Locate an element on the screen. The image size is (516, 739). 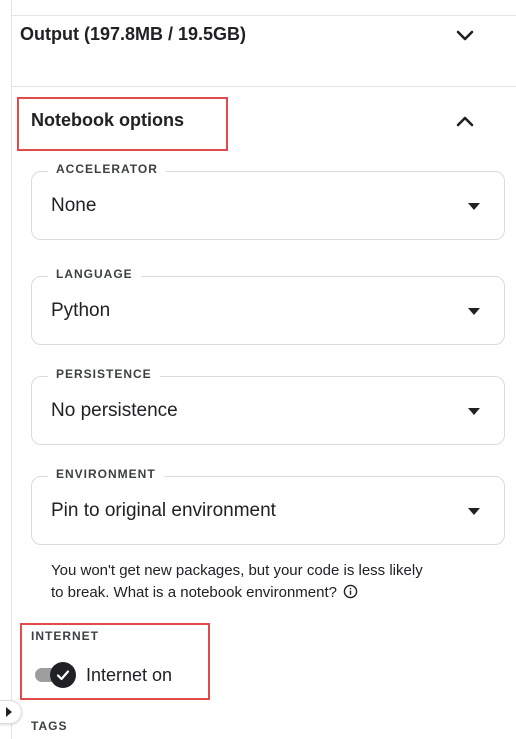
environment-label: ENVIRONMENT is located at coordinates (106, 474).